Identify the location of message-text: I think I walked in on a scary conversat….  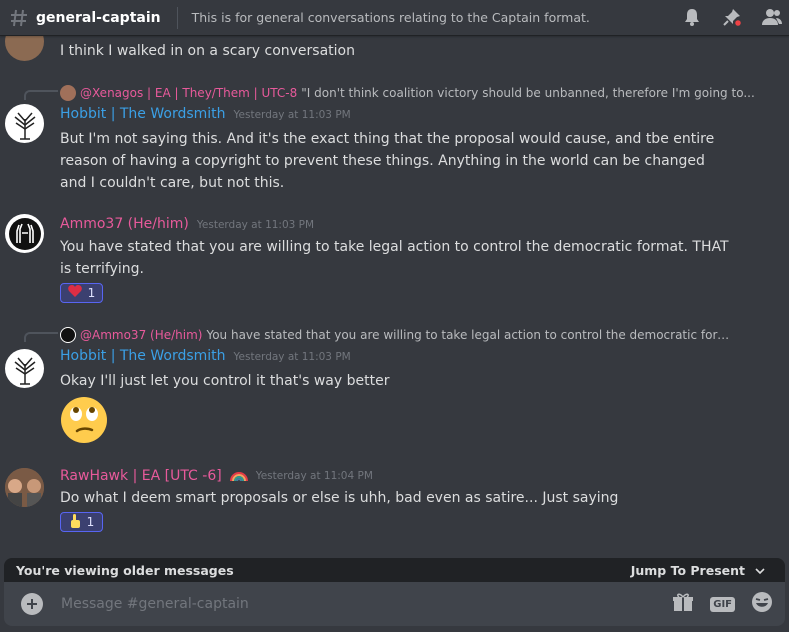
(207, 51).